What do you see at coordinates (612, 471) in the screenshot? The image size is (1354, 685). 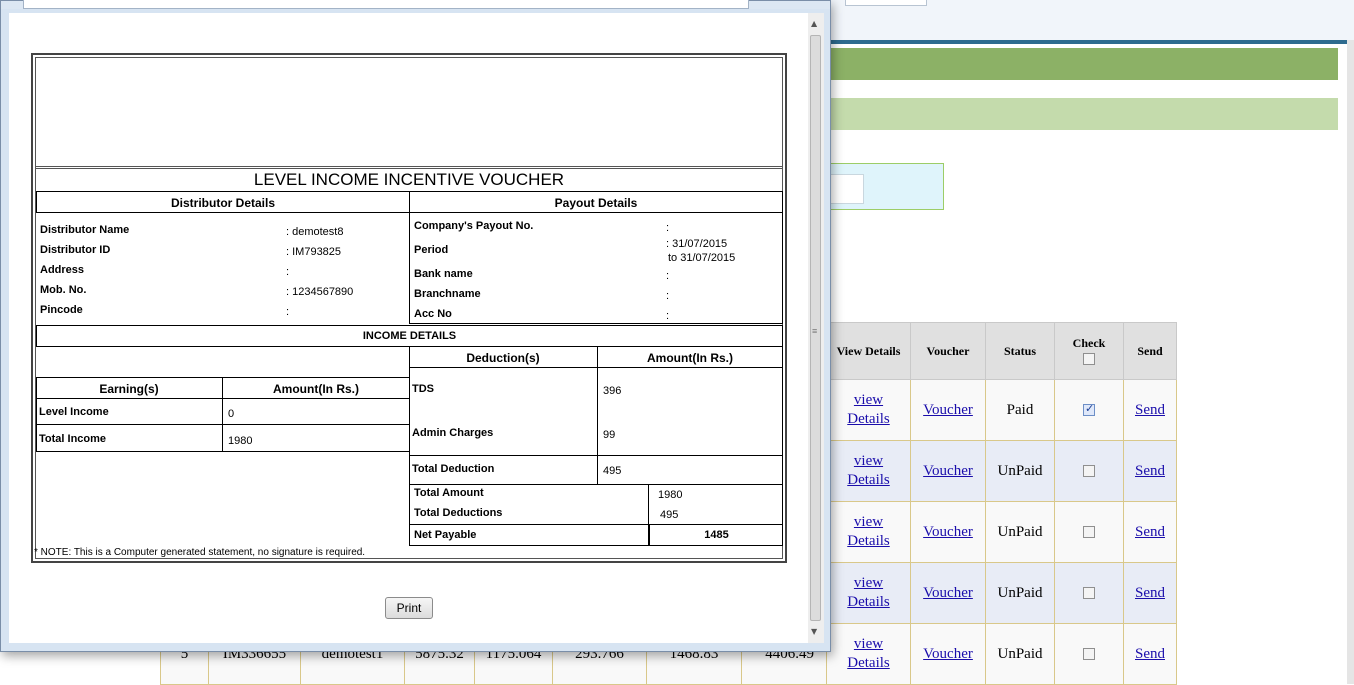 I see `total-deduction-value: 495` at bounding box center [612, 471].